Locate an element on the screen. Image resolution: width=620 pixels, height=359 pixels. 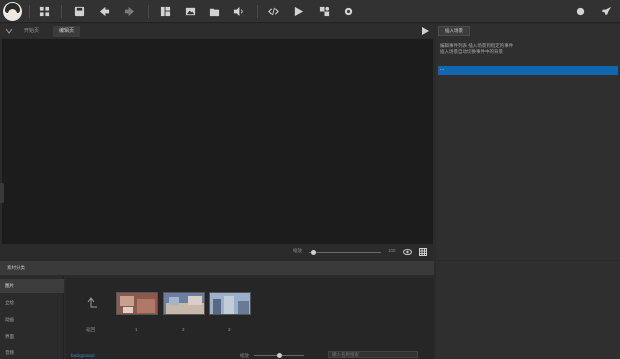
image-icon is located at coordinates (190, 11).